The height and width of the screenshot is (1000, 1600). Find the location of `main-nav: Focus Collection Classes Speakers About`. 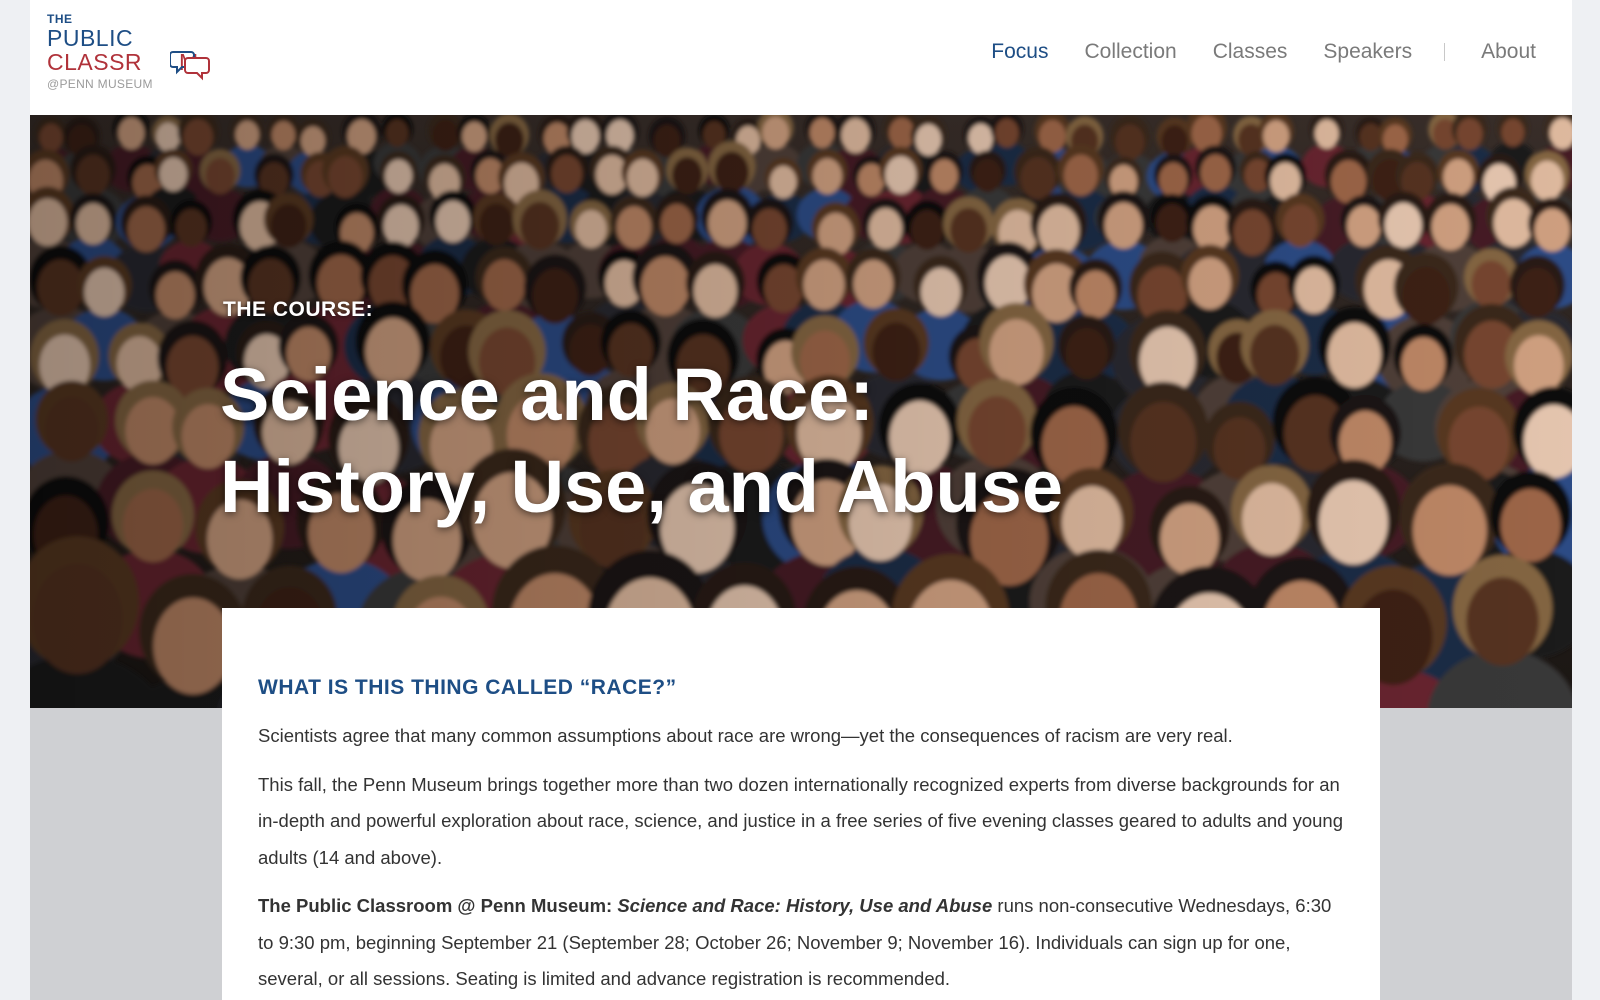

main-nav: Focus Collection Classes Speakers About is located at coordinates (1245, 52).